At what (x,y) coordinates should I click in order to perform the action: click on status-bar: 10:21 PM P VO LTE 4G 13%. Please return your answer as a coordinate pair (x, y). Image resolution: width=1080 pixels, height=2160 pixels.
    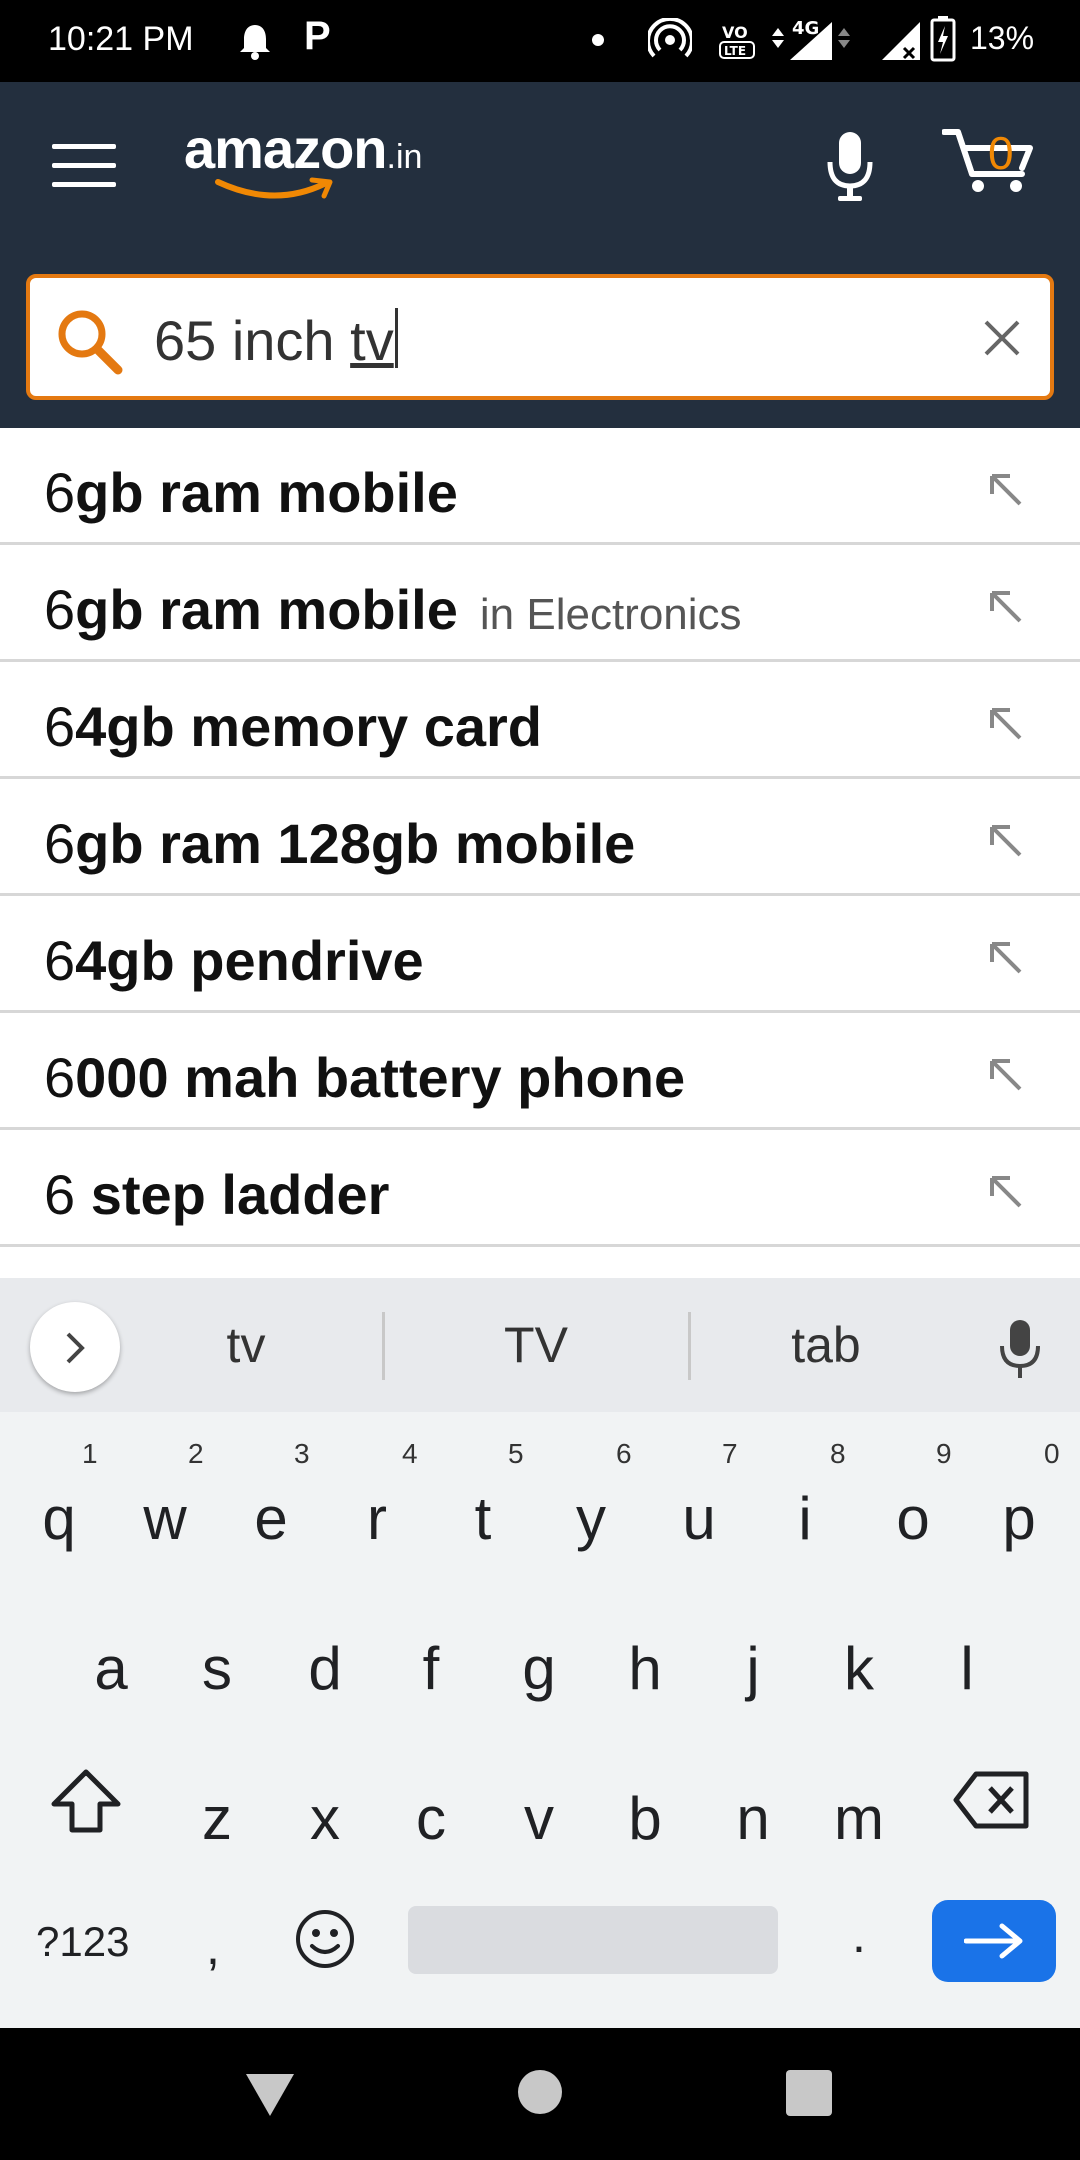
    Looking at the image, I should click on (540, 41).